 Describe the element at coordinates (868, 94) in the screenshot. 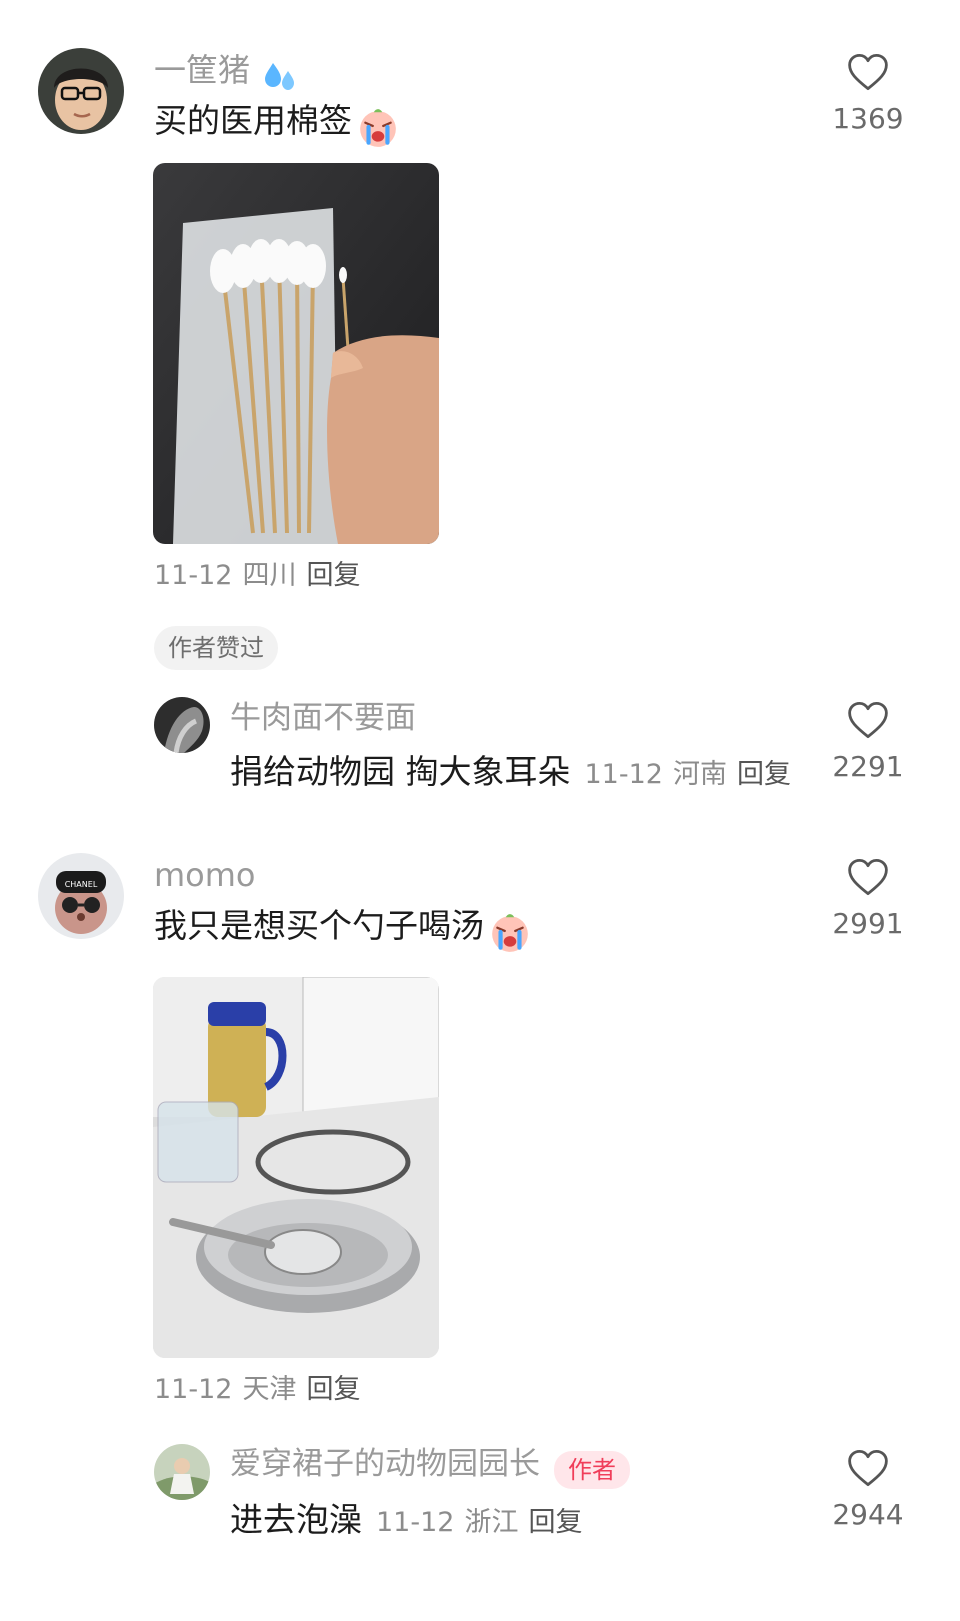

I see `like-button: 1369` at that location.